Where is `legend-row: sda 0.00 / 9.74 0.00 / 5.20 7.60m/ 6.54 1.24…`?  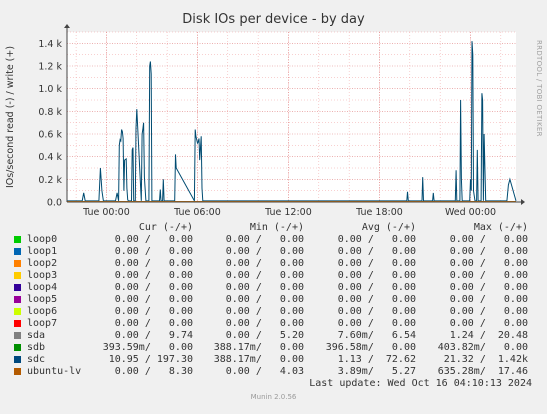 legend-row: sda 0.00 / 9.74 0.00 / 5.20 7.60m/ 6.54 1.24… is located at coordinates (273, 336).